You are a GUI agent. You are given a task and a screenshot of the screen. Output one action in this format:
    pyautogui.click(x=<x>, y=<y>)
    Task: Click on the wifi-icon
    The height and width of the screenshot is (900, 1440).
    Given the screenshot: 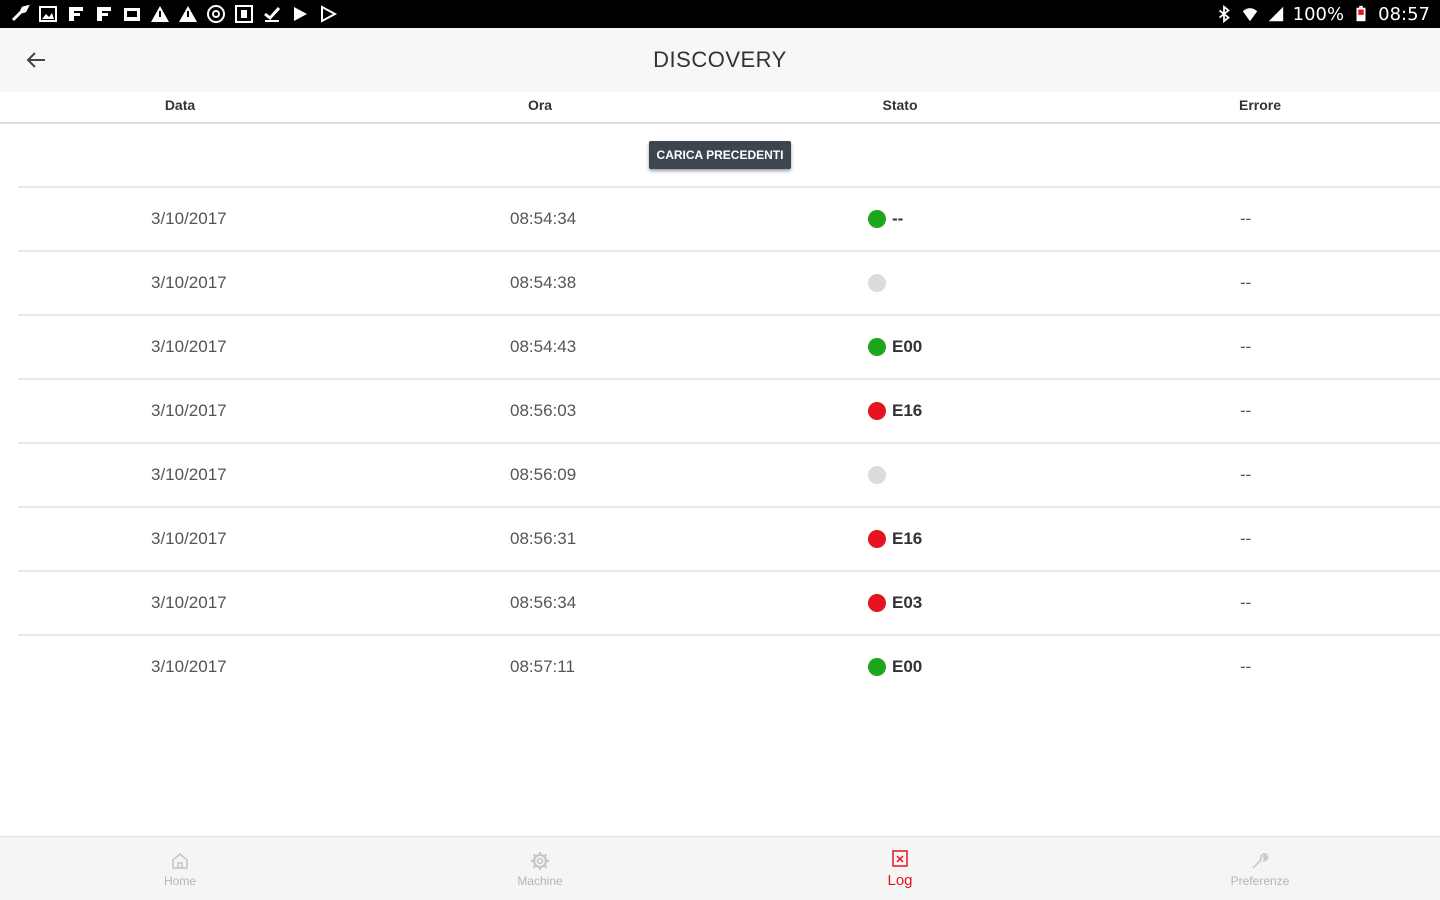 What is the action you would take?
    pyautogui.click(x=1249, y=15)
    